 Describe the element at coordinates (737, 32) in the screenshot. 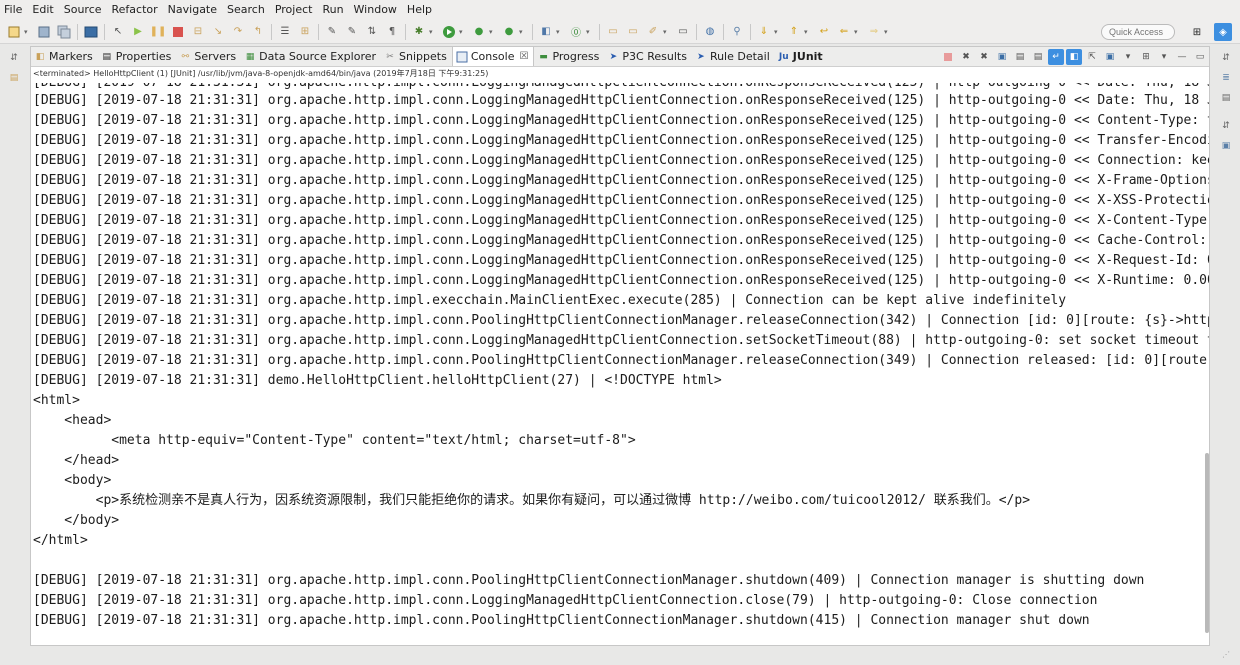

I see `pin-icon: ⚲` at that location.